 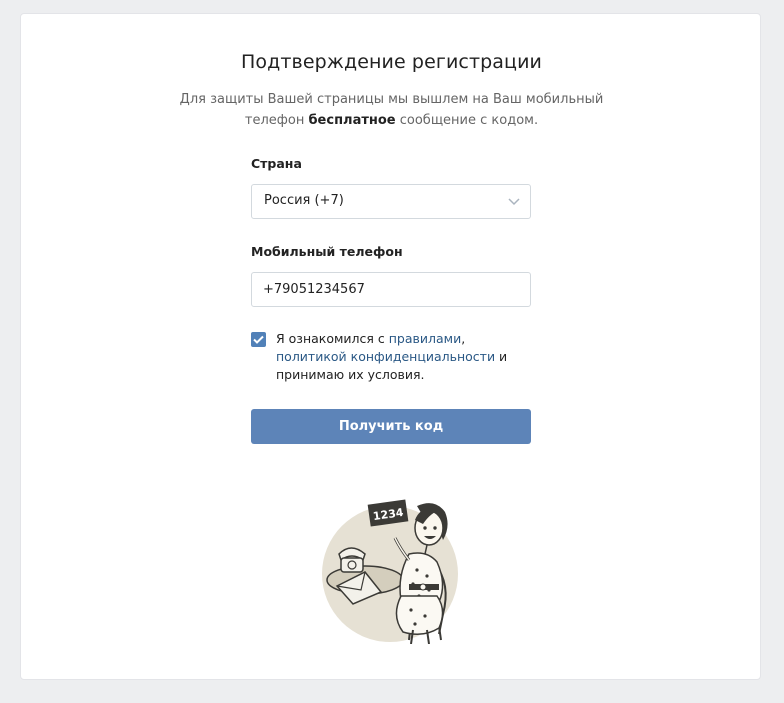 What do you see at coordinates (313, 356) in the screenshot?
I see `privacy-policy-link-part1: политикой` at bounding box center [313, 356].